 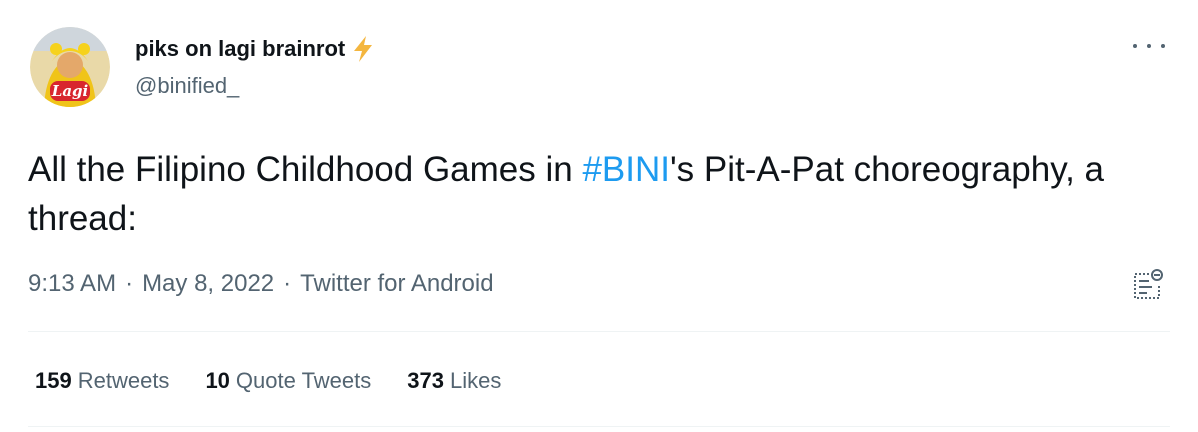 I want to click on tweet-date: May 8, 2022, so click(x=208, y=283).